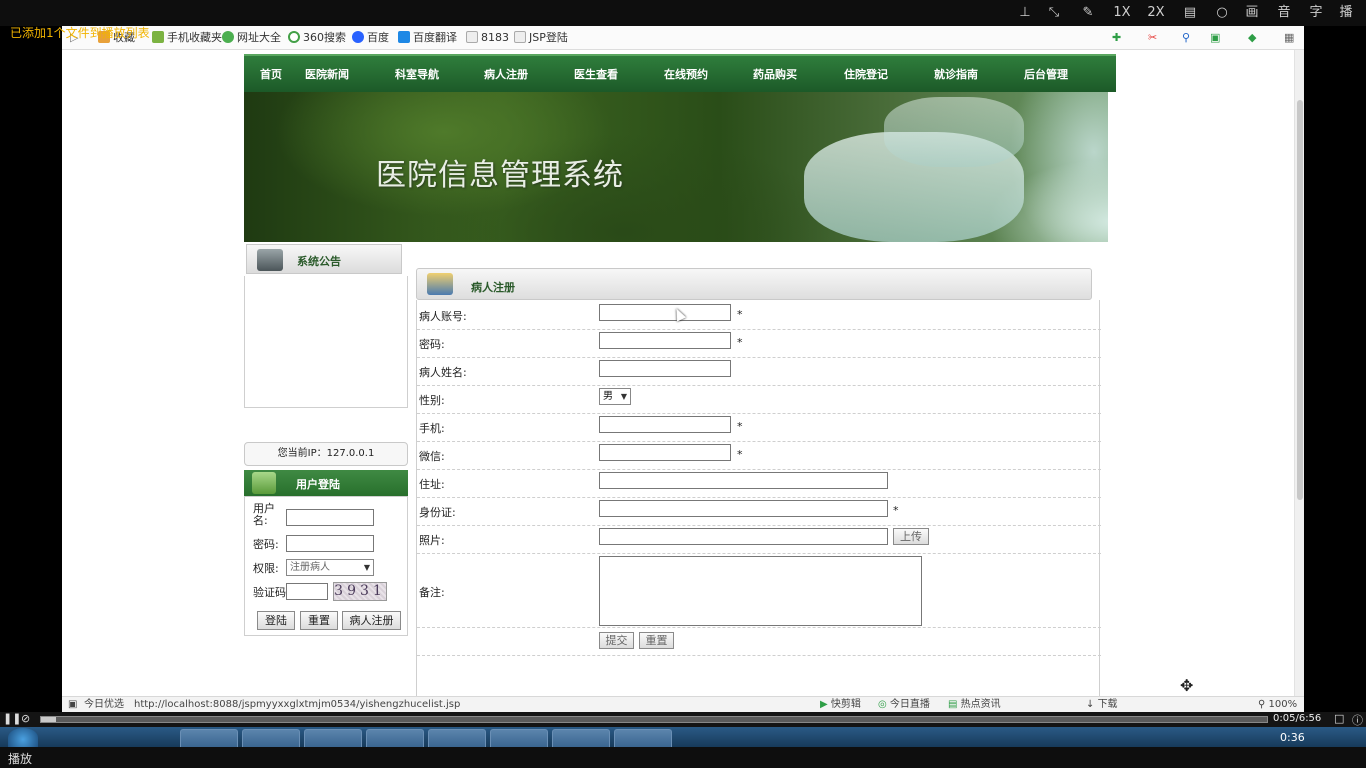 This screenshot has height=768, width=1366. I want to click on fav-item-7: JSP登陆, so click(541, 38).